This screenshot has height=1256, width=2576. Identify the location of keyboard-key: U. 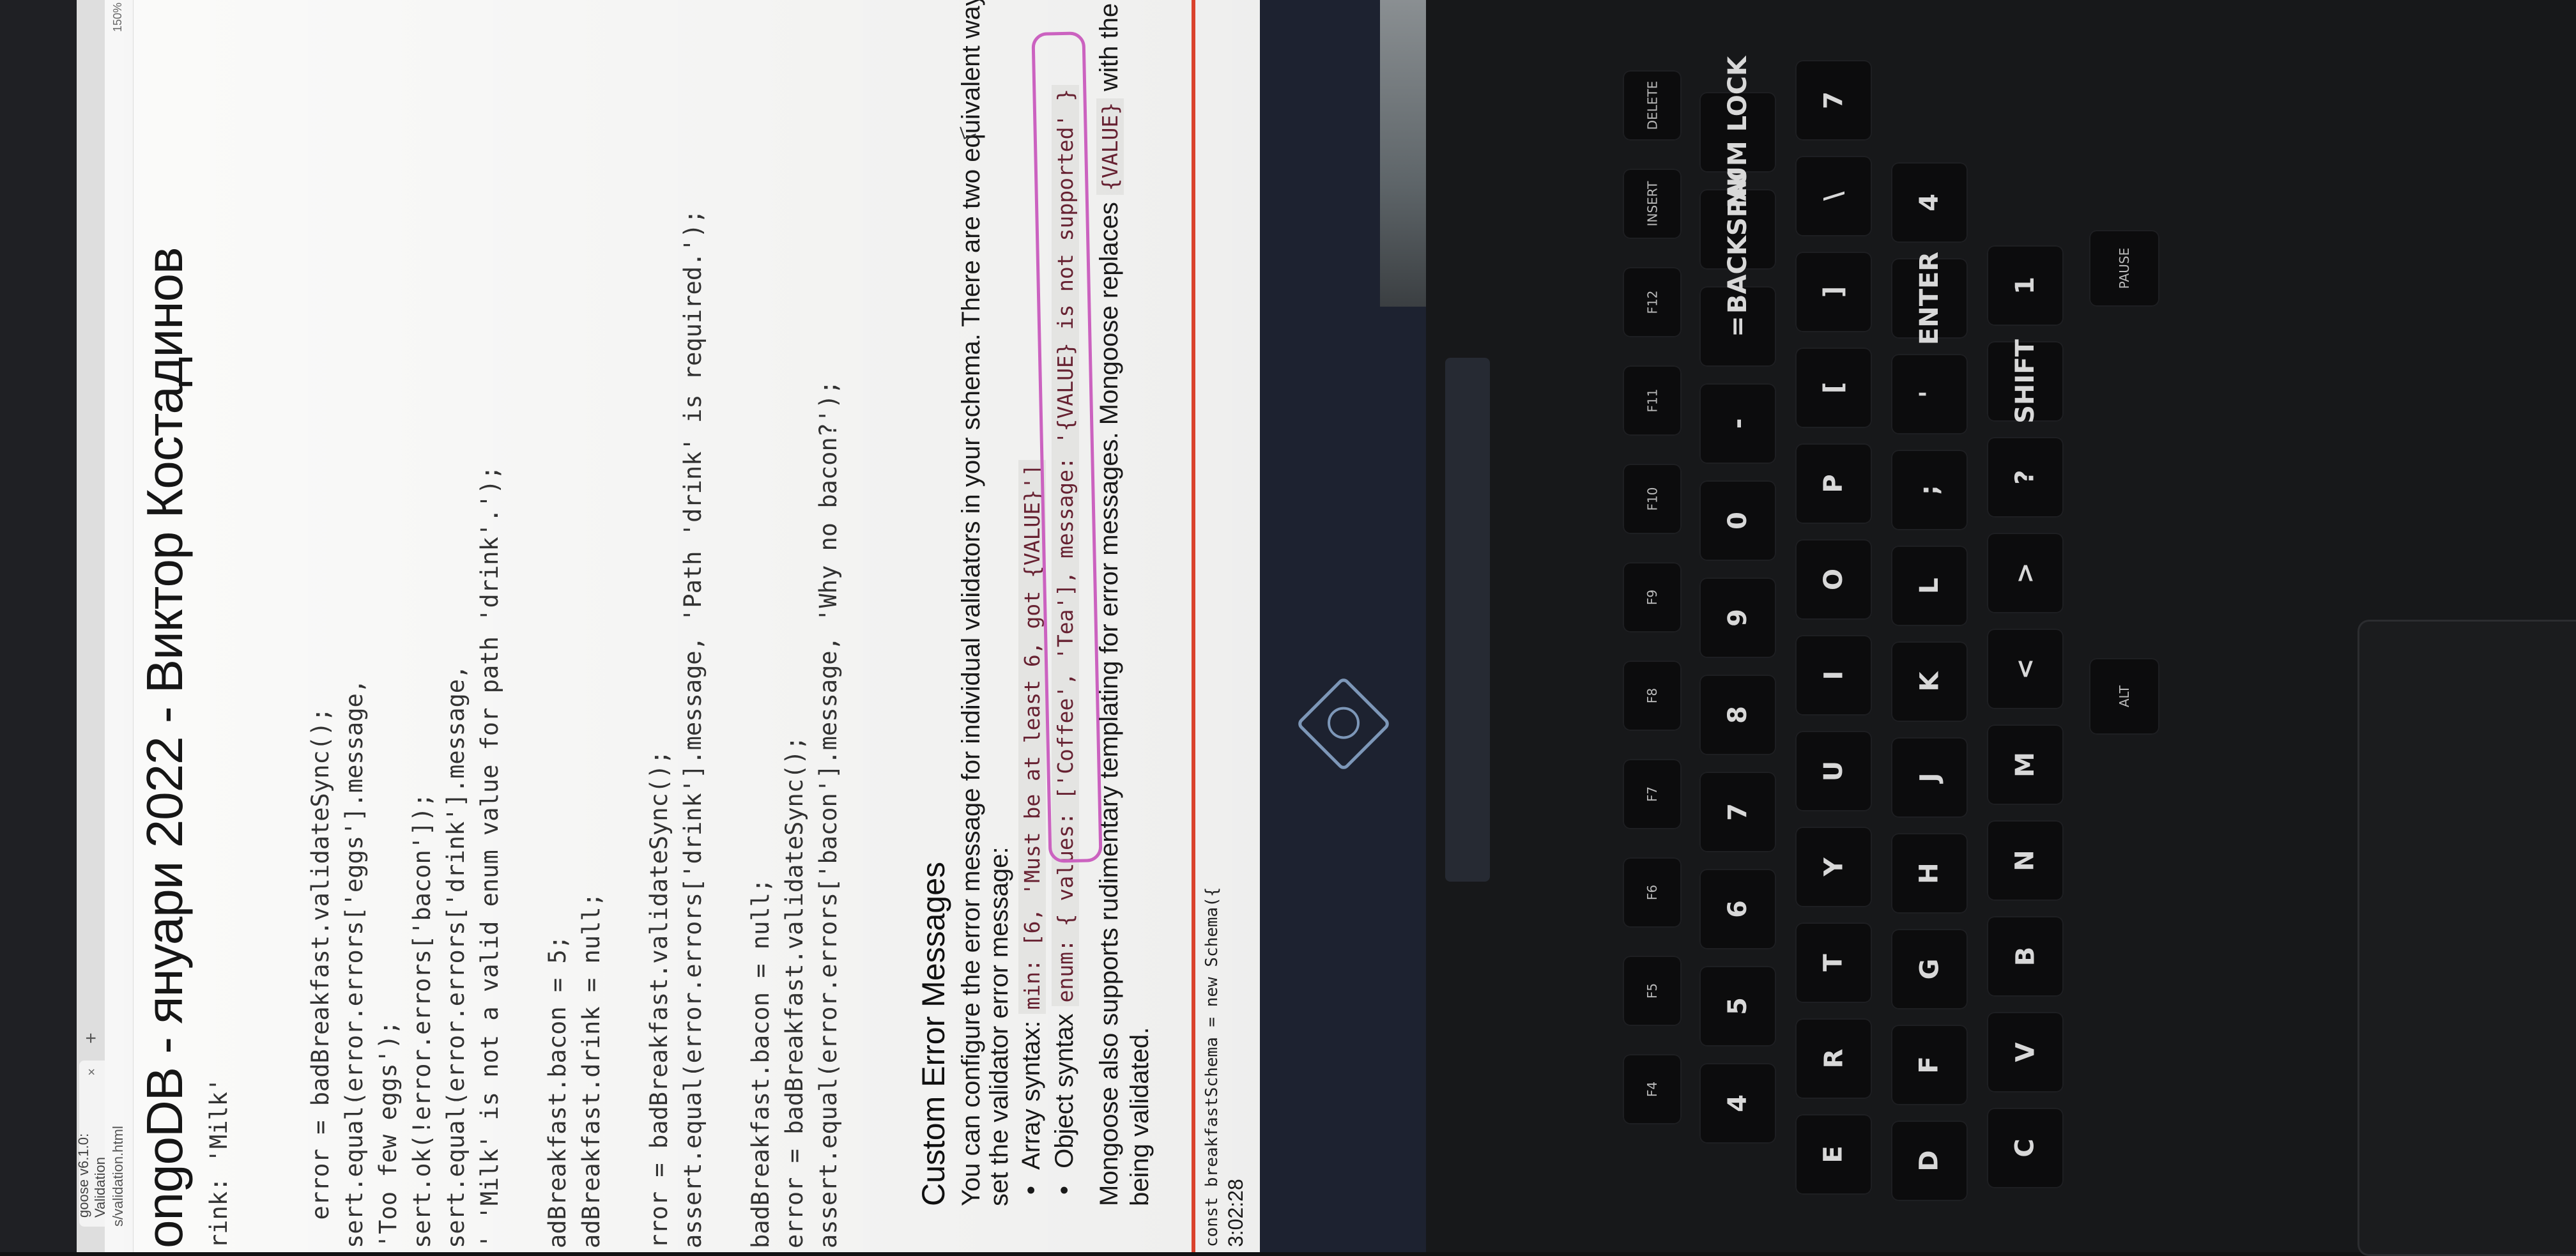
(1833, 771).